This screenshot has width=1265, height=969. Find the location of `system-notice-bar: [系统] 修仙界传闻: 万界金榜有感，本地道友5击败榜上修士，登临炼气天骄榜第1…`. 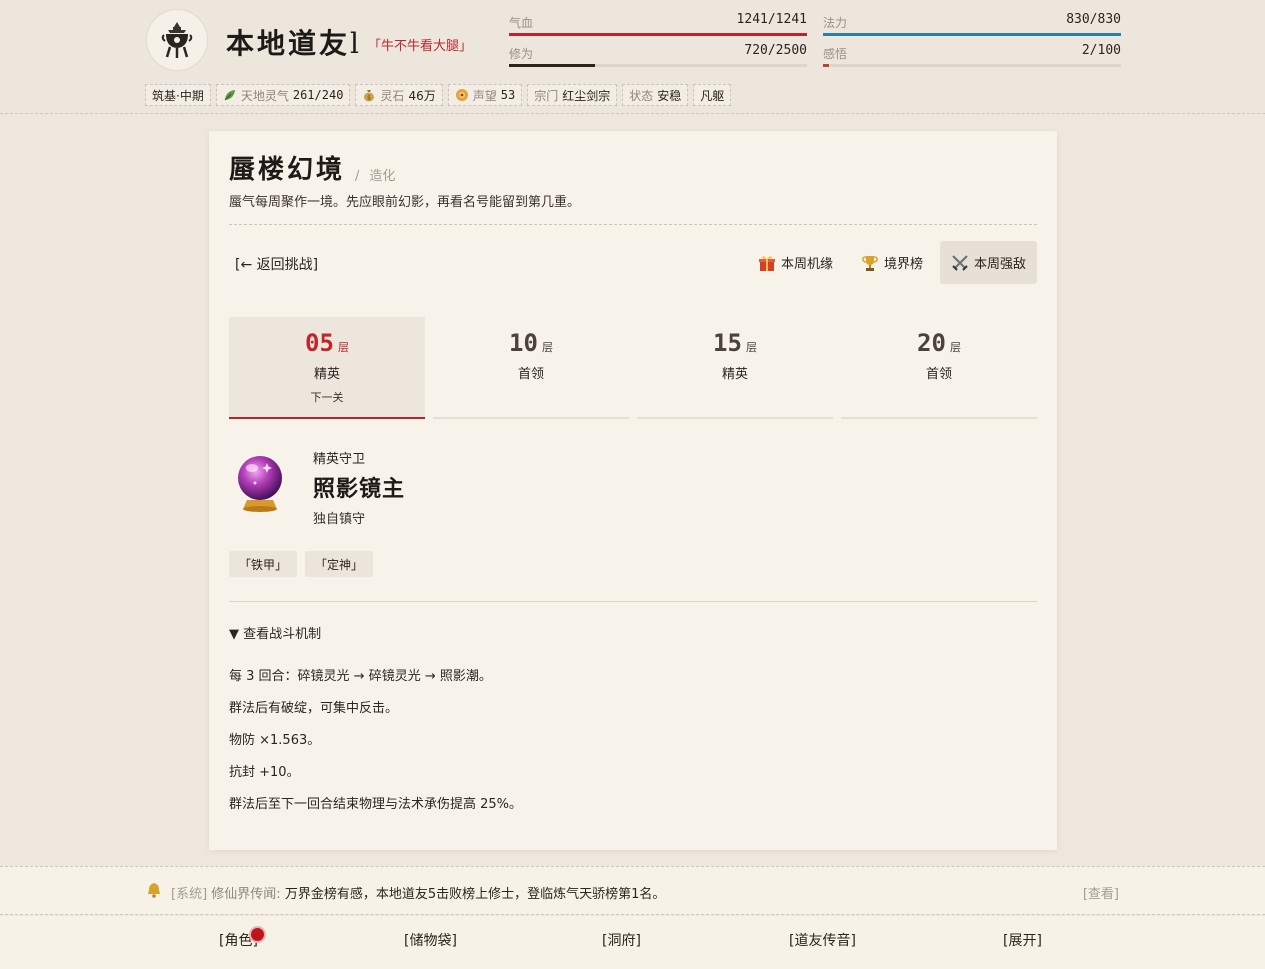

system-notice-bar: [系统] 修仙界传闻: 万界金榜有感，本地道友5击败榜上修士，登临炼气天骄榜第1… is located at coordinates (632, 890).